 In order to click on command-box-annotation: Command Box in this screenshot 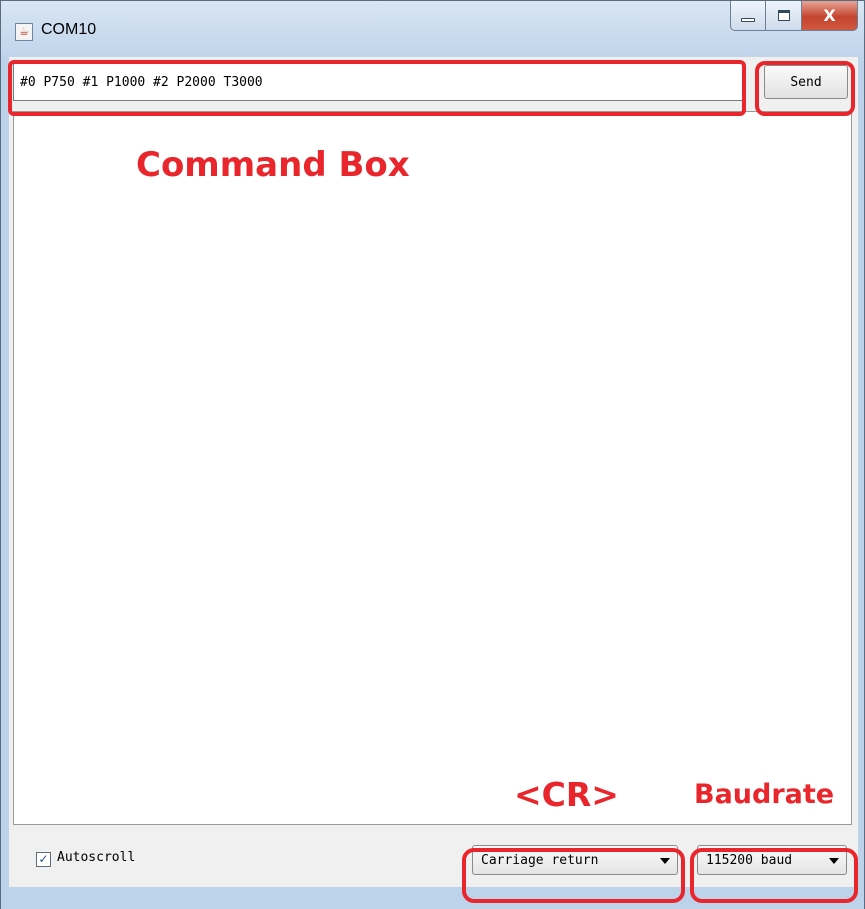, I will do `click(273, 165)`.